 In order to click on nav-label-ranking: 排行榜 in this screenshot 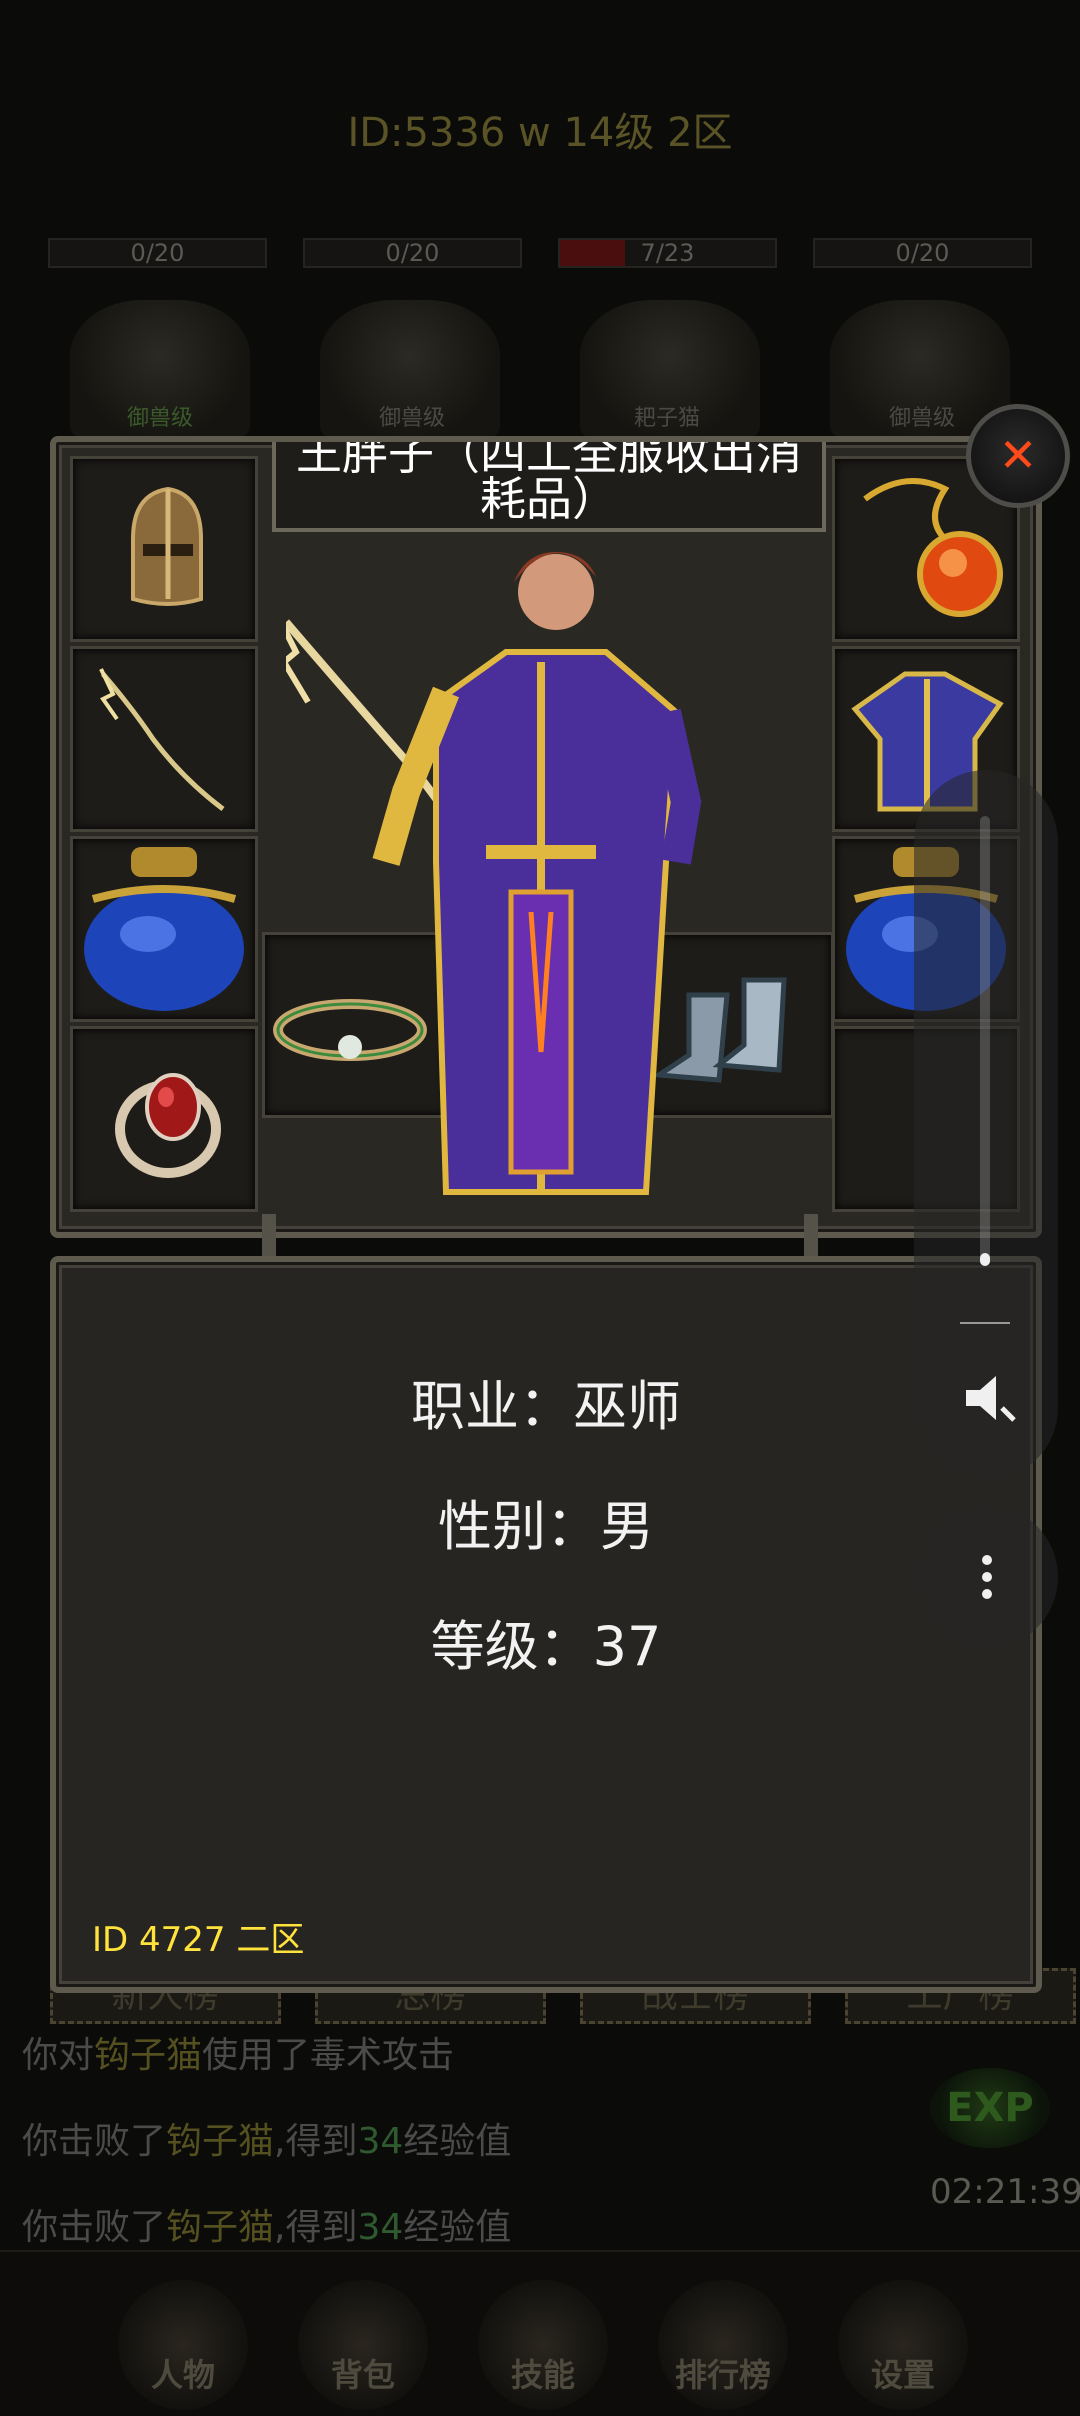, I will do `click(723, 2373)`.